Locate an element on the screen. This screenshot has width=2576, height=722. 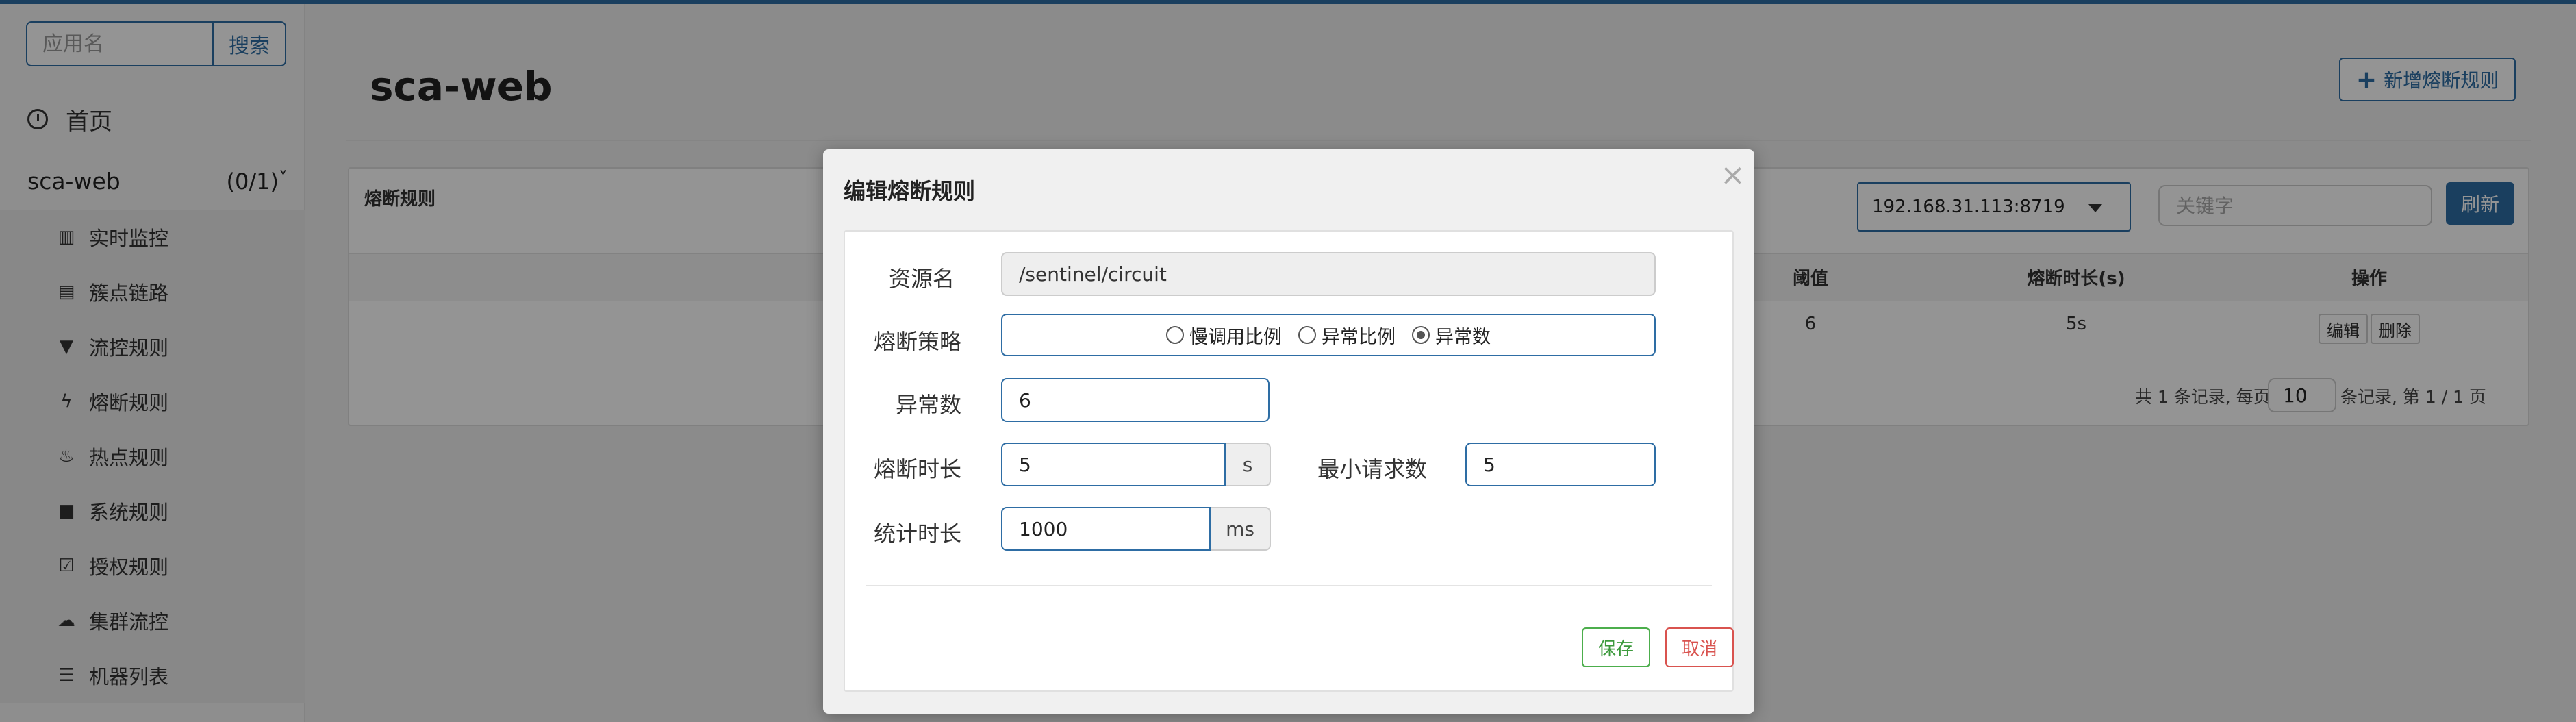
duration-label: 熔断时长 is located at coordinates (918, 469).